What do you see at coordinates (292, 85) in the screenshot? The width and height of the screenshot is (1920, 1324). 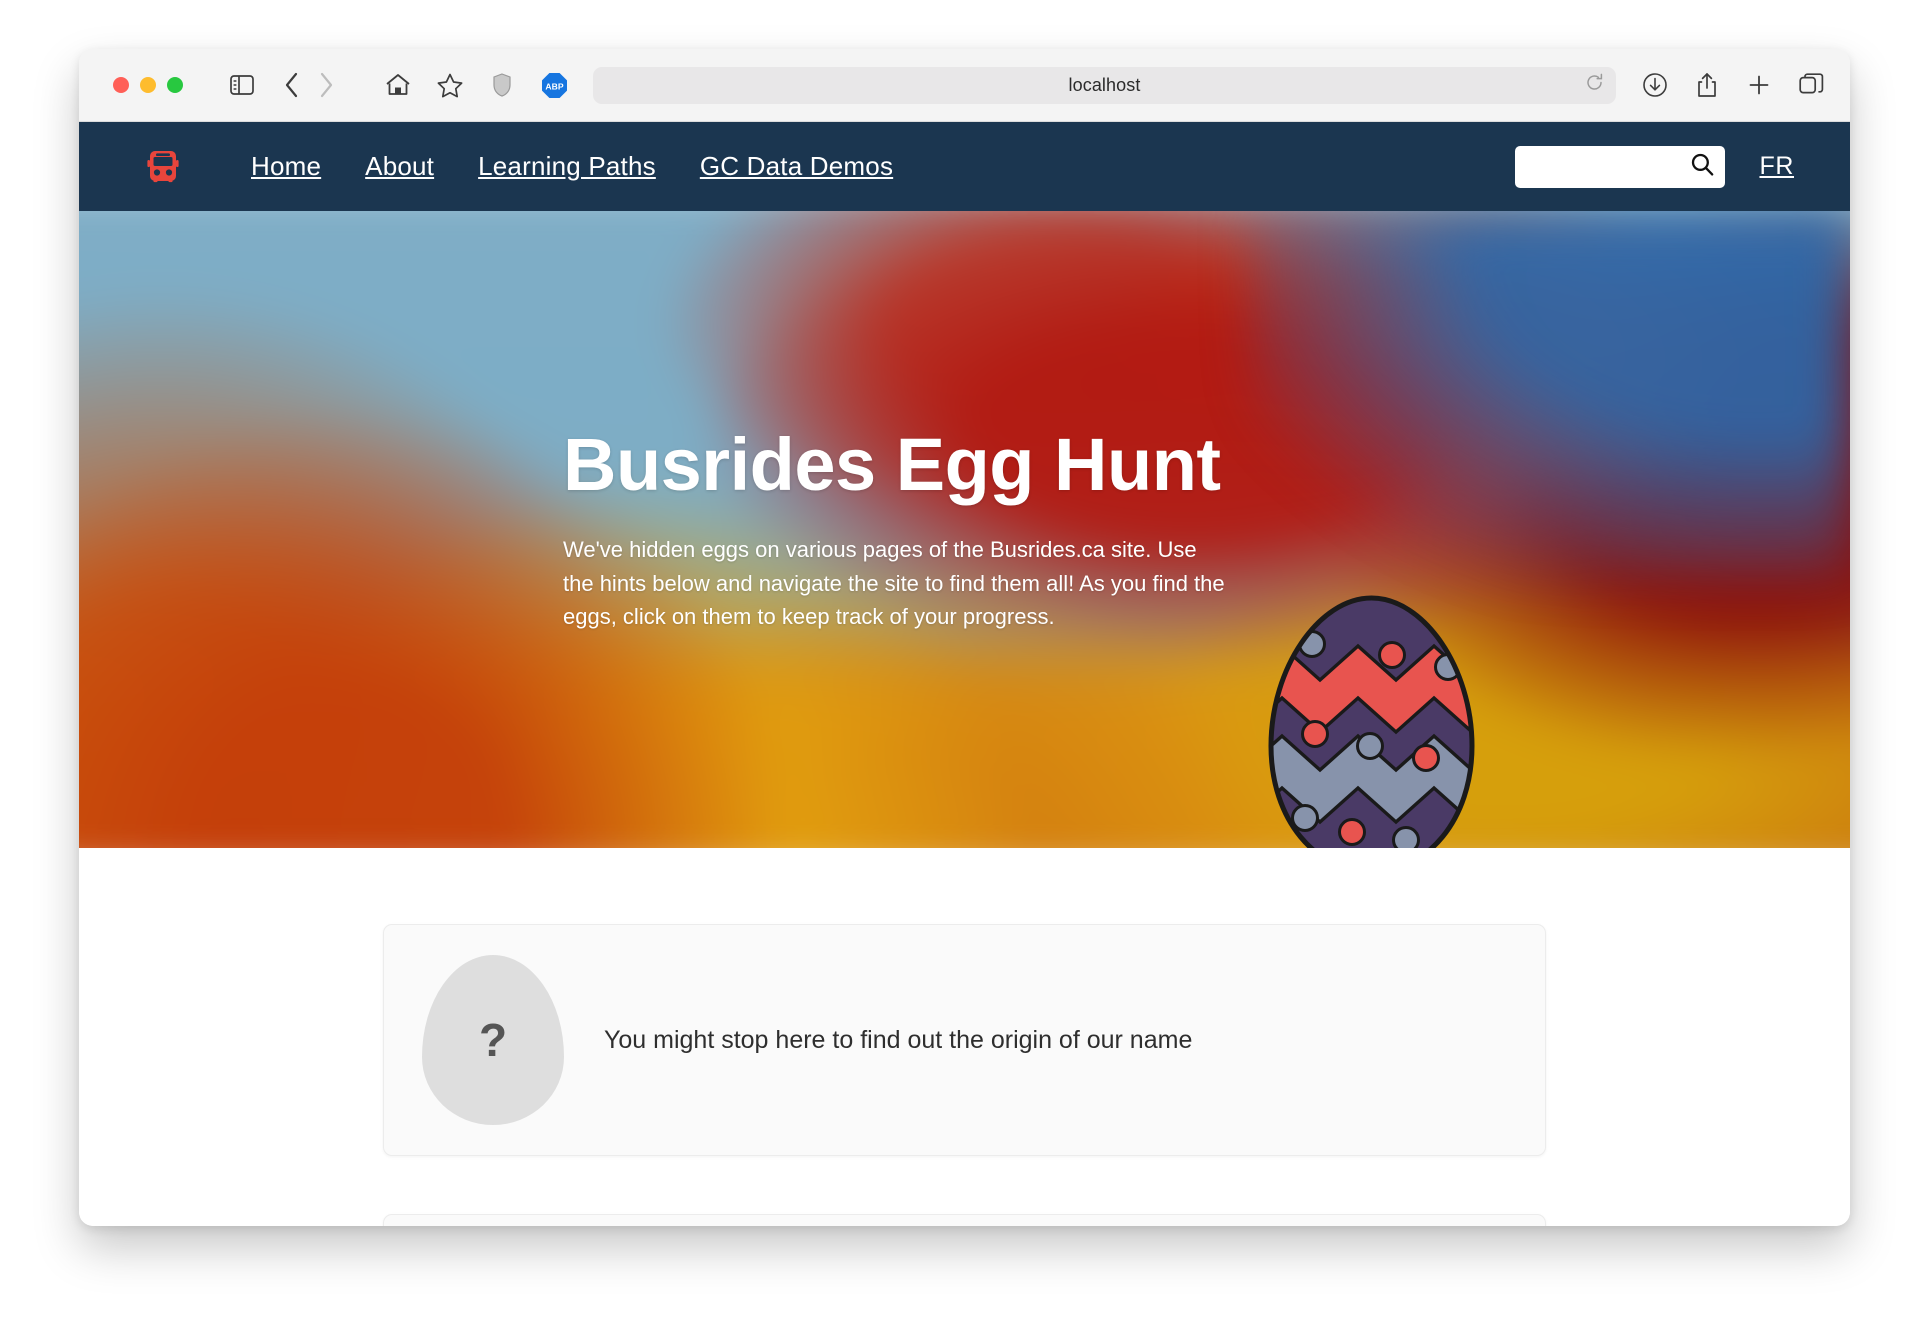 I see `back-icon` at bounding box center [292, 85].